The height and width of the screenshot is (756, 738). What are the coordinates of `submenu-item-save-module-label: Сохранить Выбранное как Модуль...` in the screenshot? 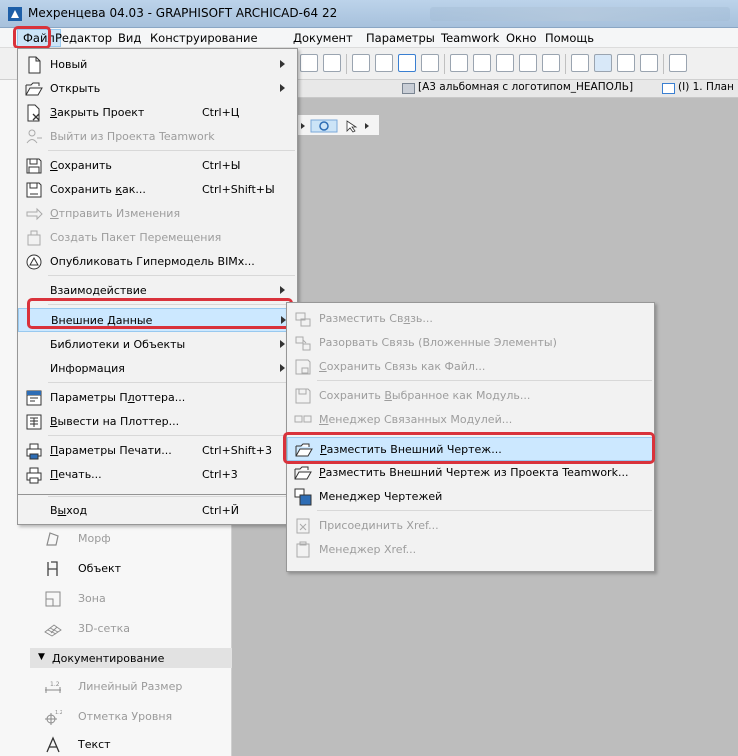 It's located at (425, 395).